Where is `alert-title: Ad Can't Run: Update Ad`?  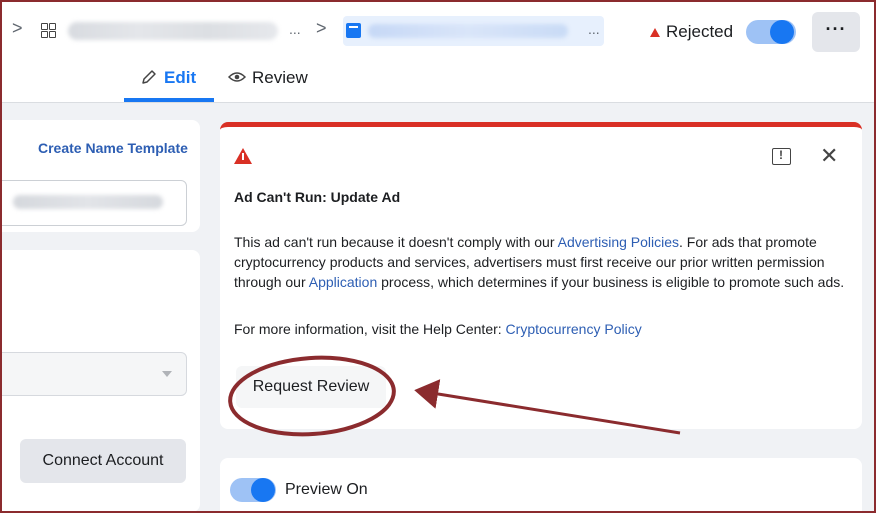
alert-title: Ad Can't Run: Update Ad is located at coordinates (317, 197).